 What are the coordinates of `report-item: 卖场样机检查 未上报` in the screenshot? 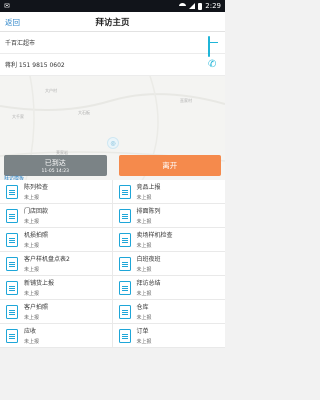 It's located at (168, 240).